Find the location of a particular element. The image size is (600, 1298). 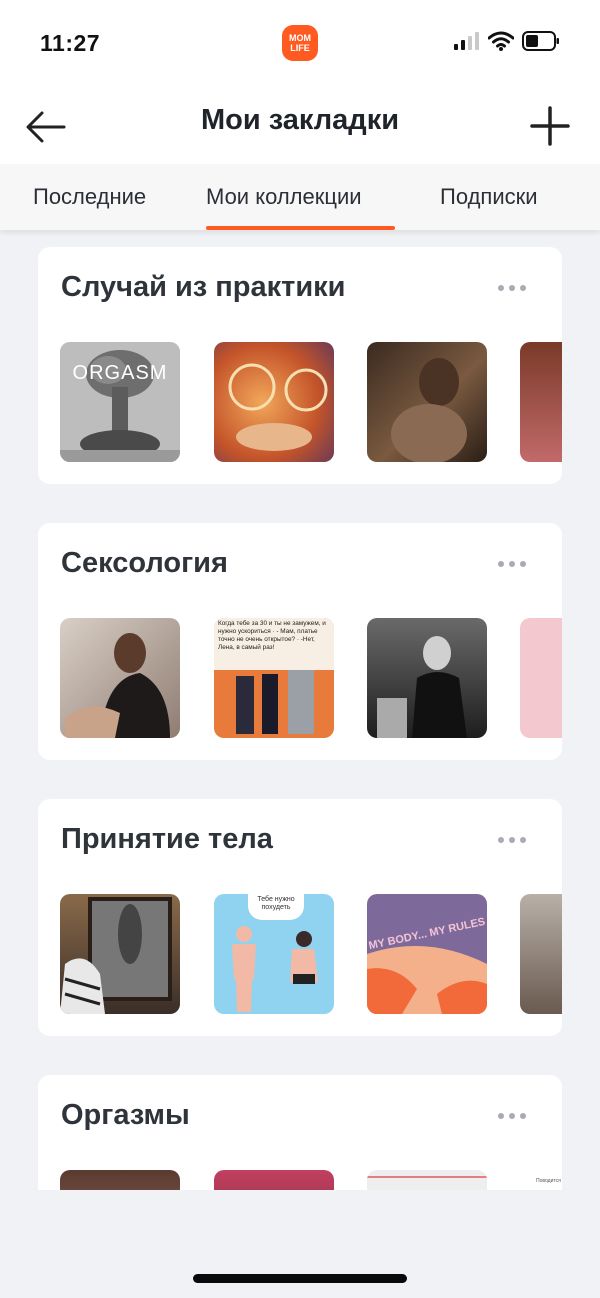

collection-title: Оргазмы is located at coordinates (125, 1115).